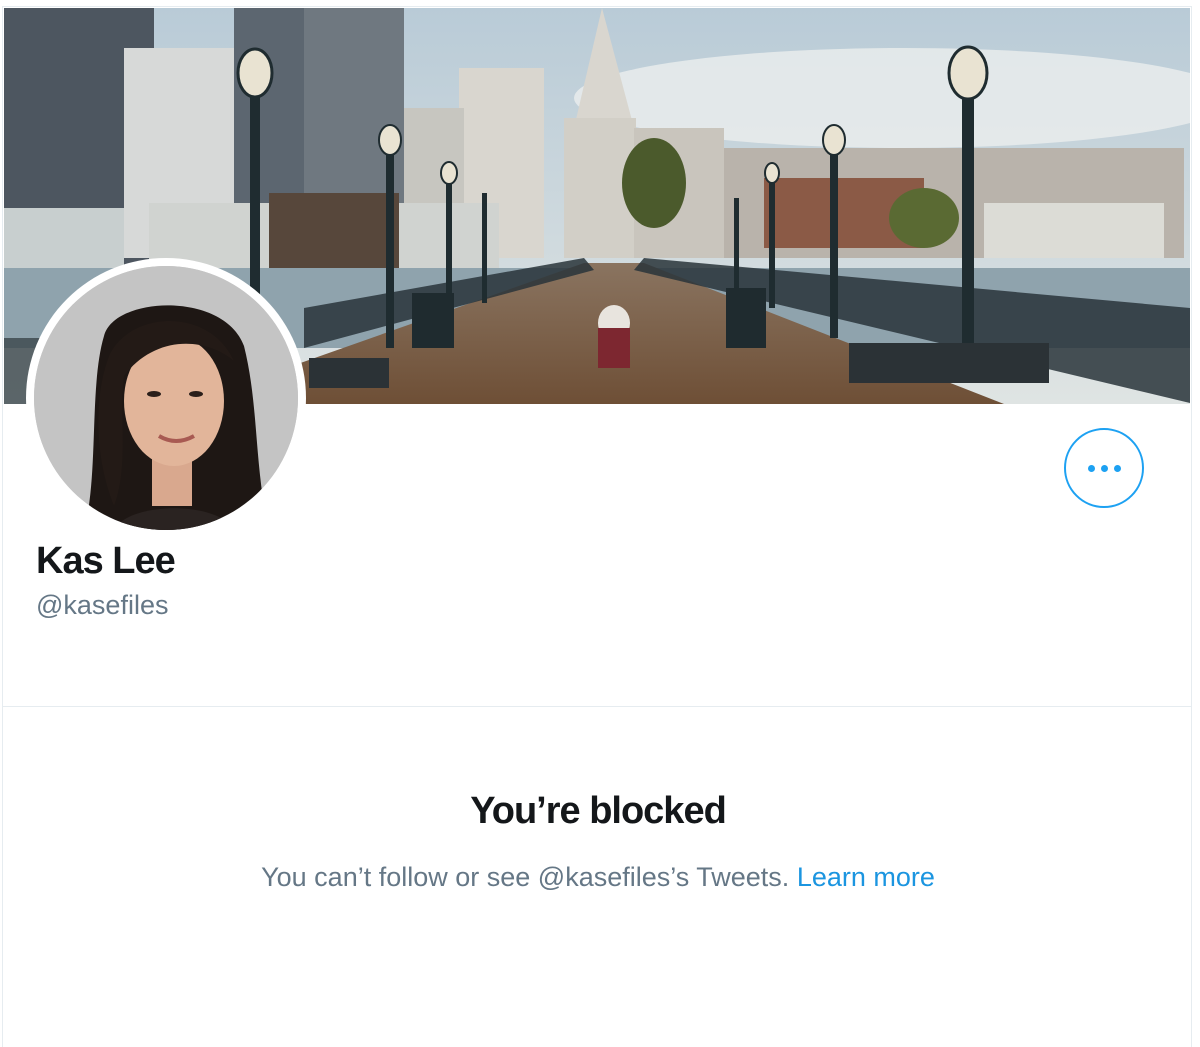 Image resolution: width=1200 pixels, height=1047 pixels. I want to click on blocked-title: You’re blocked, so click(598, 811).